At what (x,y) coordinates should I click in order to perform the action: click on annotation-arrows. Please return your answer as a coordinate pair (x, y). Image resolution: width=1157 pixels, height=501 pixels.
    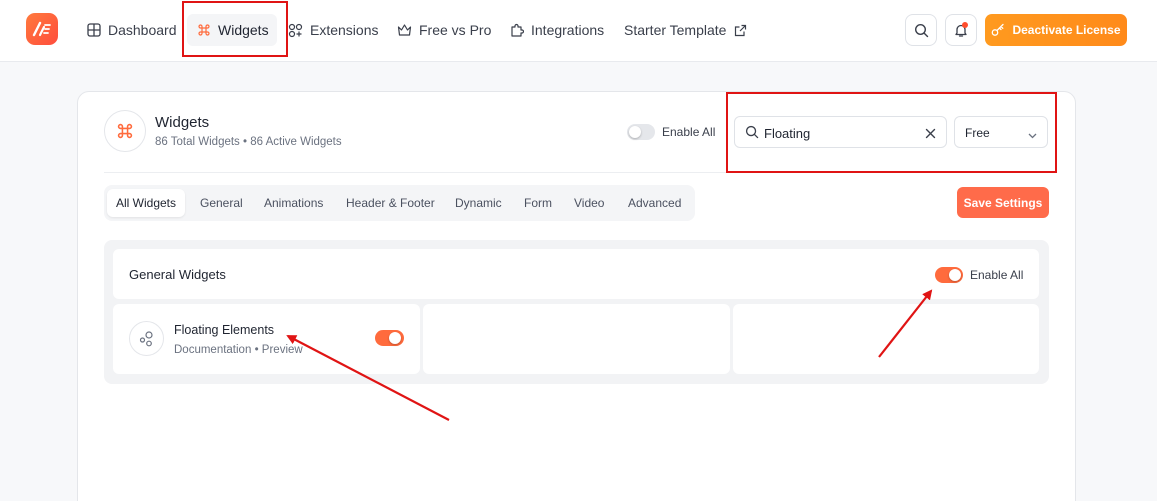
    Looking at the image, I should click on (609, 355).